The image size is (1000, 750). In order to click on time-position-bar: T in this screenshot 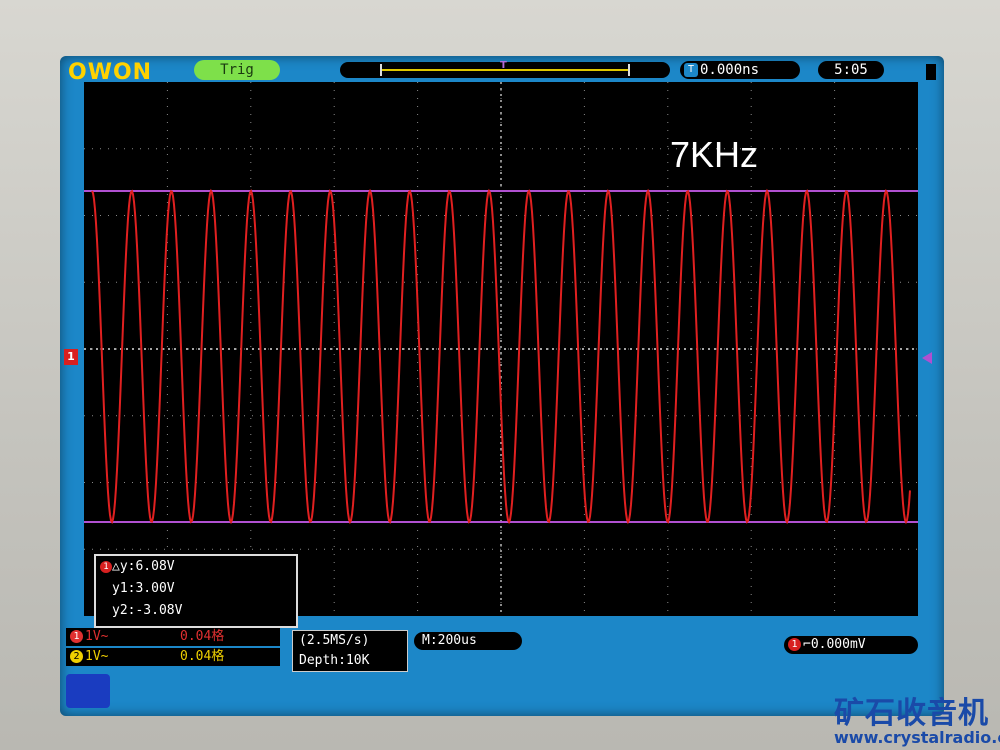, I will do `click(505, 69)`.